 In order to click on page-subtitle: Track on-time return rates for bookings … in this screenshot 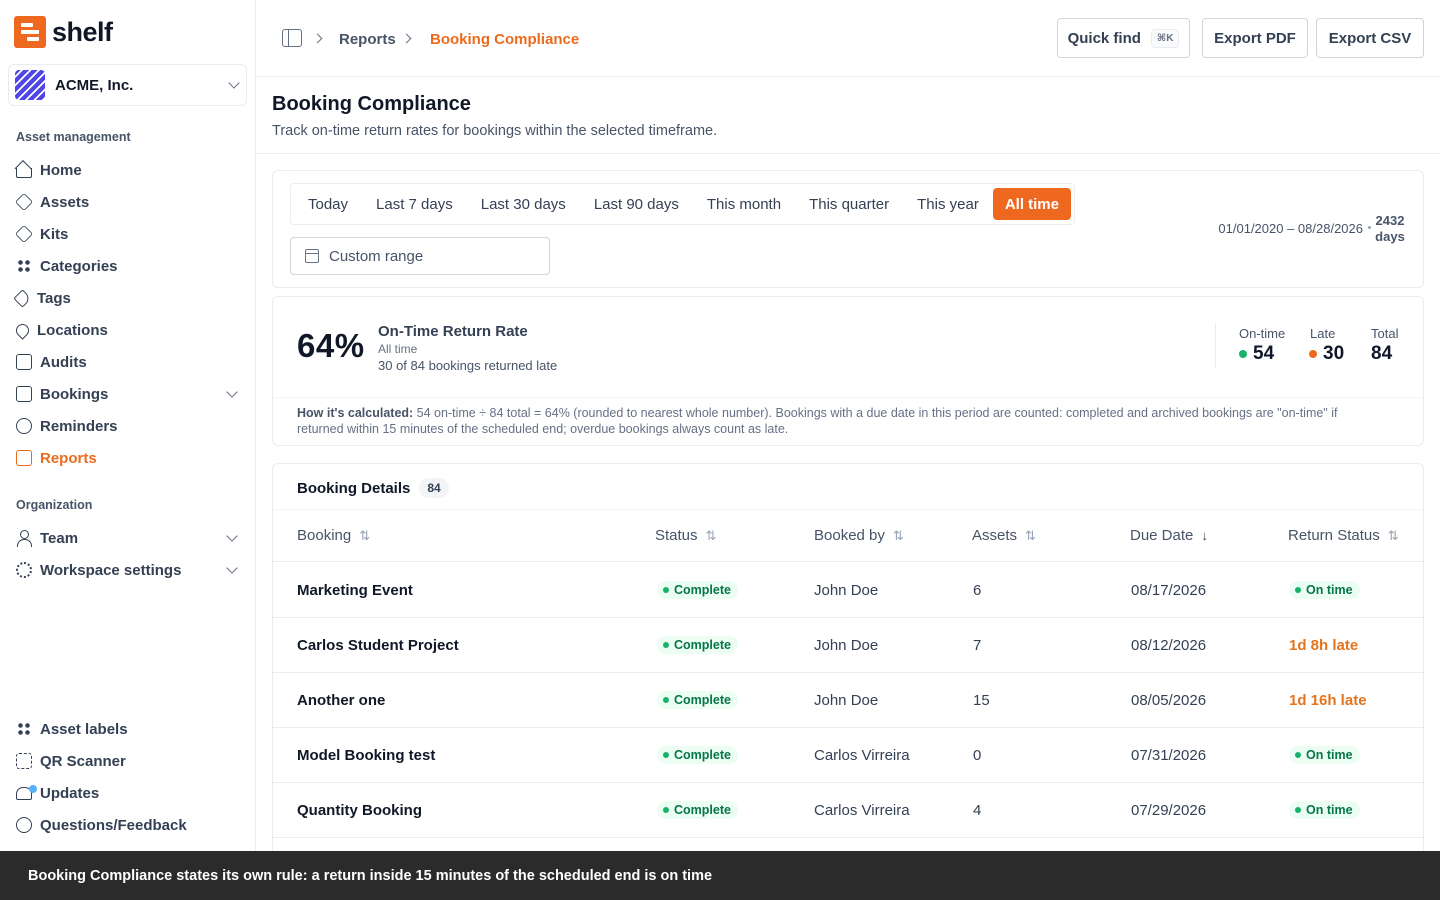, I will do `click(495, 131)`.